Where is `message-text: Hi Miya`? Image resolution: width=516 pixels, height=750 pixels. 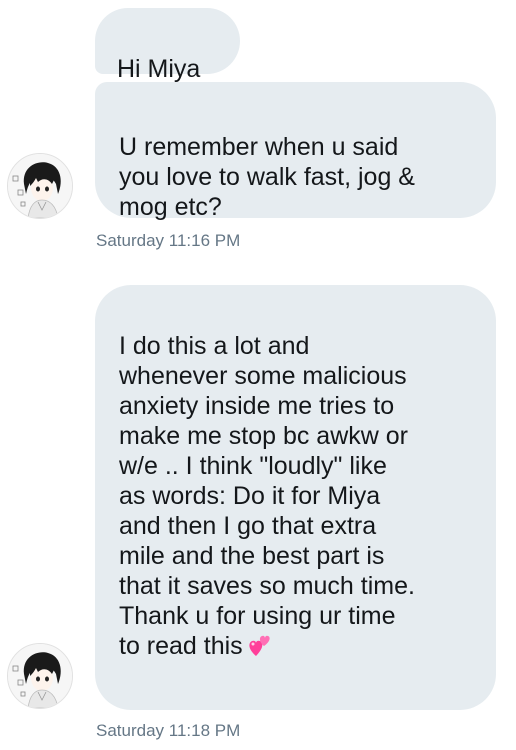 message-text: Hi Miya is located at coordinates (159, 69).